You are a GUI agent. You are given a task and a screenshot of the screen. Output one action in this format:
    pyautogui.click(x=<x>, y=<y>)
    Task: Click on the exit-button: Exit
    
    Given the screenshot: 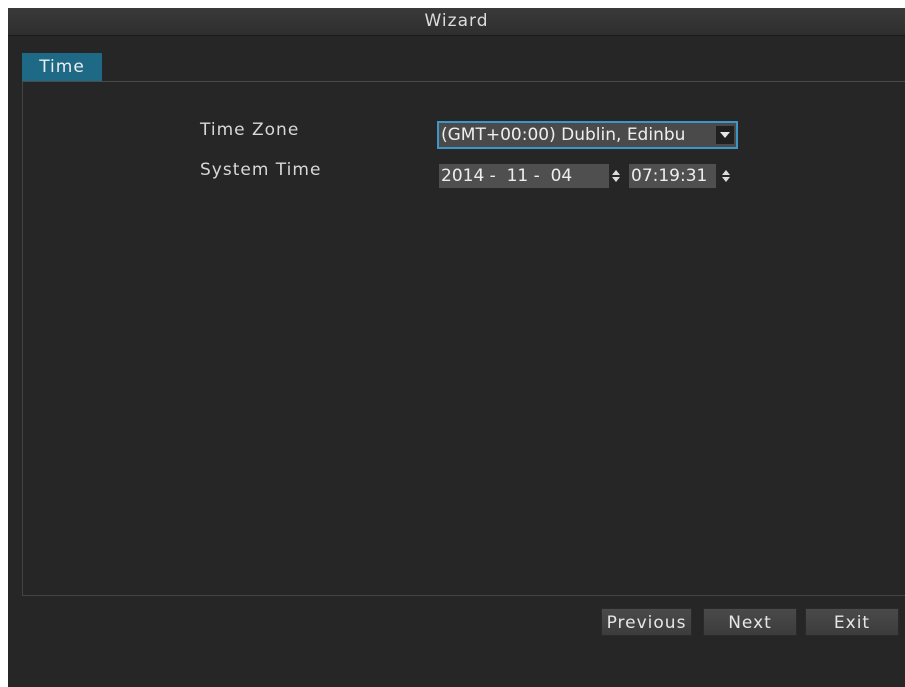 What is the action you would take?
    pyautogui.click(x=852, y=622)
    